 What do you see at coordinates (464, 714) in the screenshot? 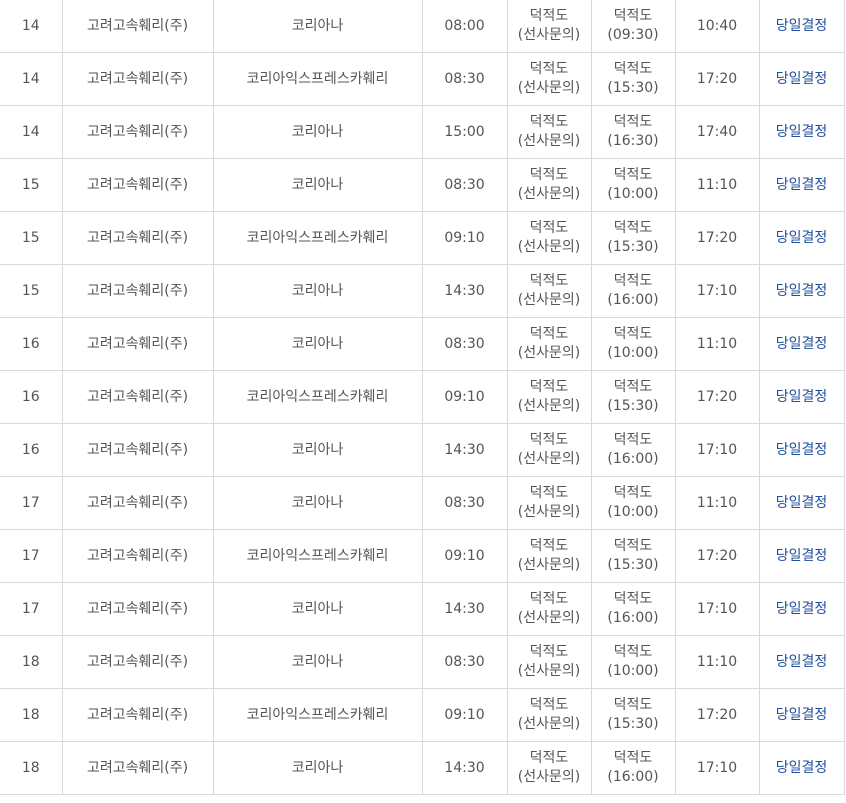
I see `depart-time: 09:10` at bounding box center [464, 714].